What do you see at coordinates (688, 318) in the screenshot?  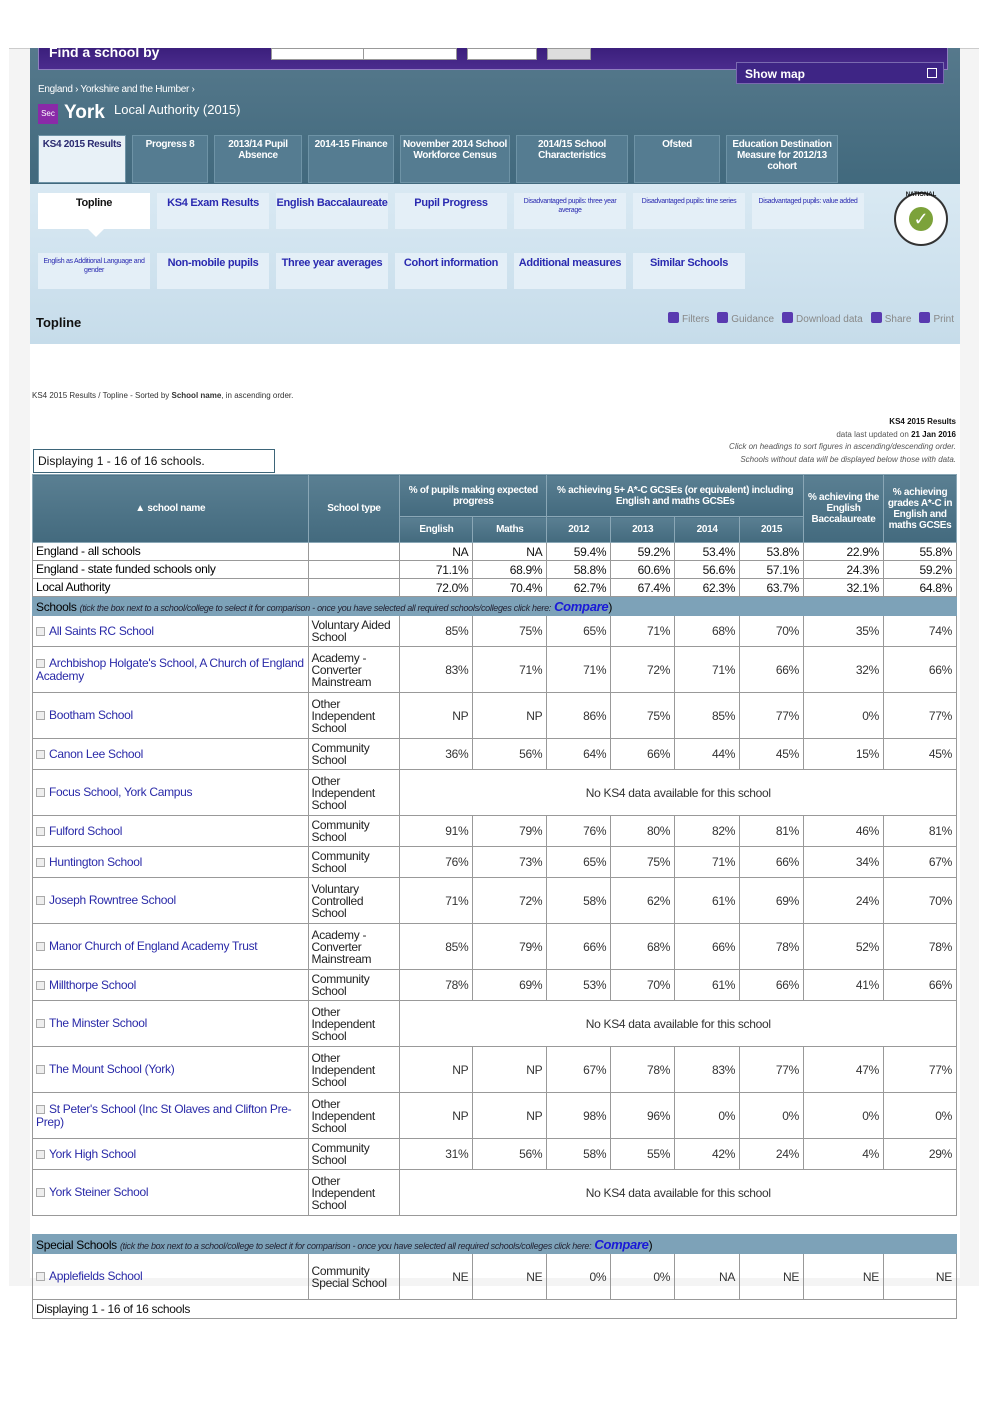 I see `tool-filters: Filters` at bounding box center [688, 318].